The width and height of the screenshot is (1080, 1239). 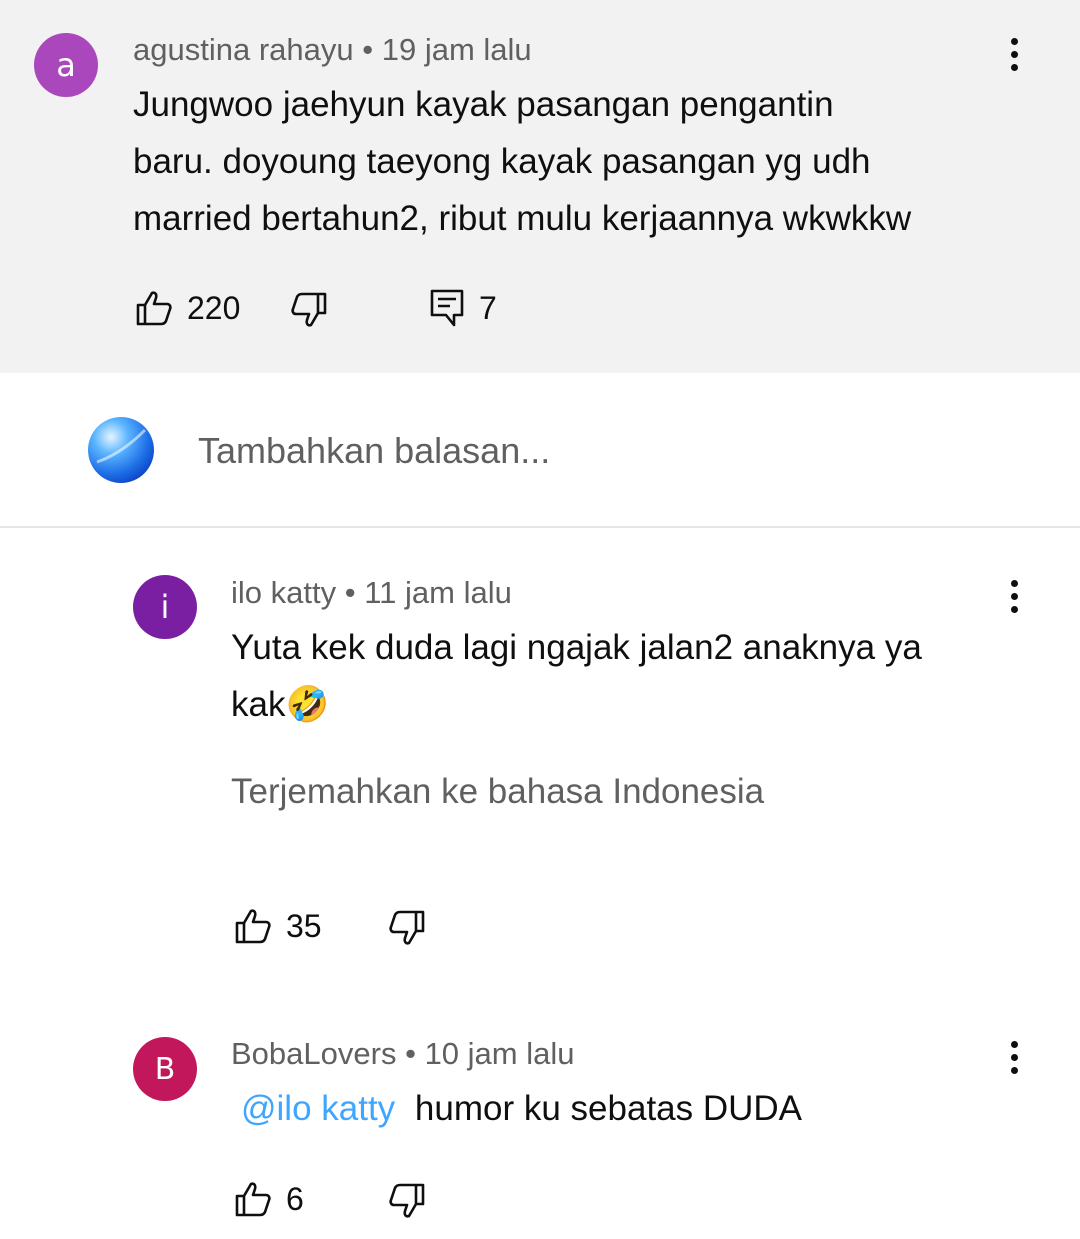 I want to click on reply-time: 10 jam lalu, so click(x=500, y=1053).